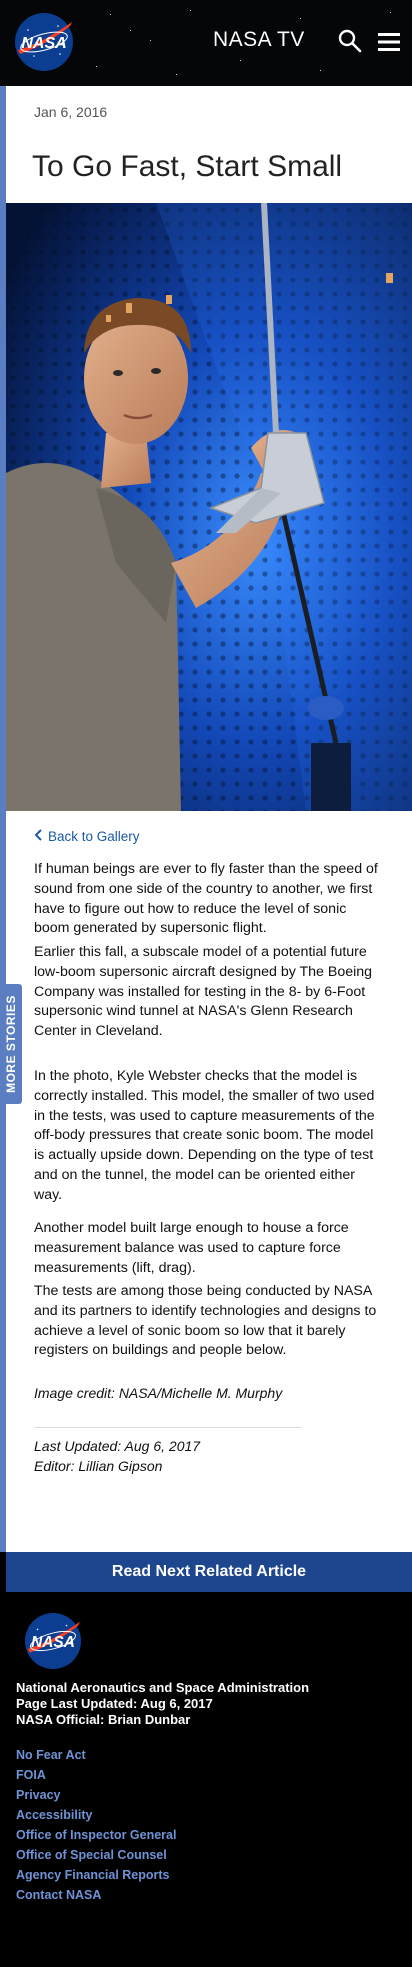  I want to click on article-date: Jan 6, 2016, so click(71, 112).